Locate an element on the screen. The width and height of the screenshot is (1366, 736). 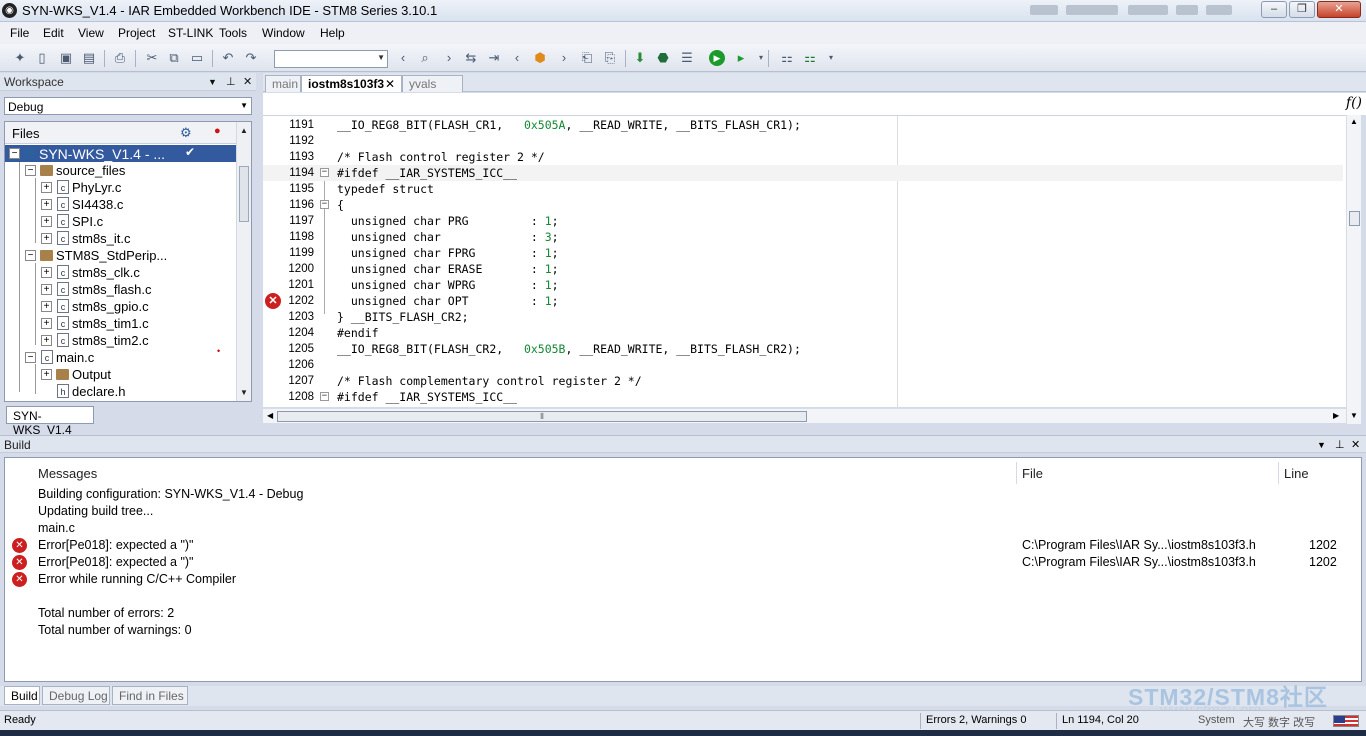
tree-item-folder: + Output is located at coordinates (121, 374).